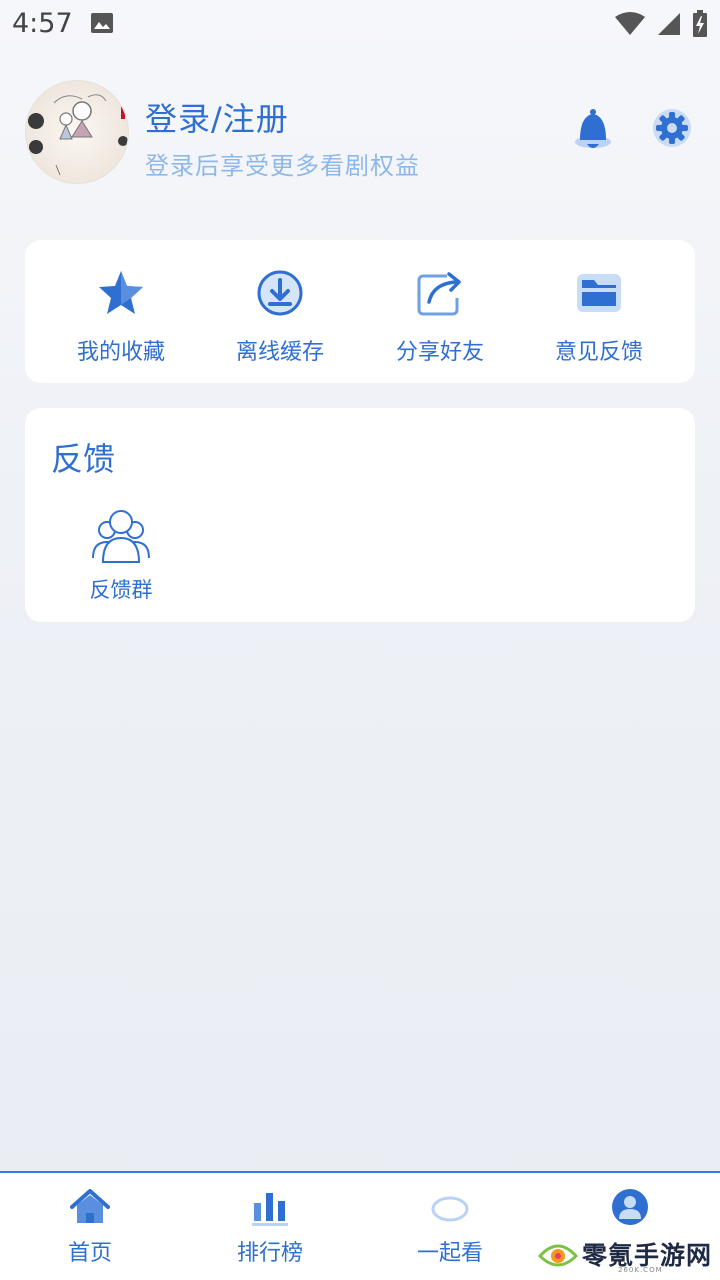  Describe the element at coordinates (120, 352) in the screenshot. I see `quick-label-favorites: 我的收藏` at that location.